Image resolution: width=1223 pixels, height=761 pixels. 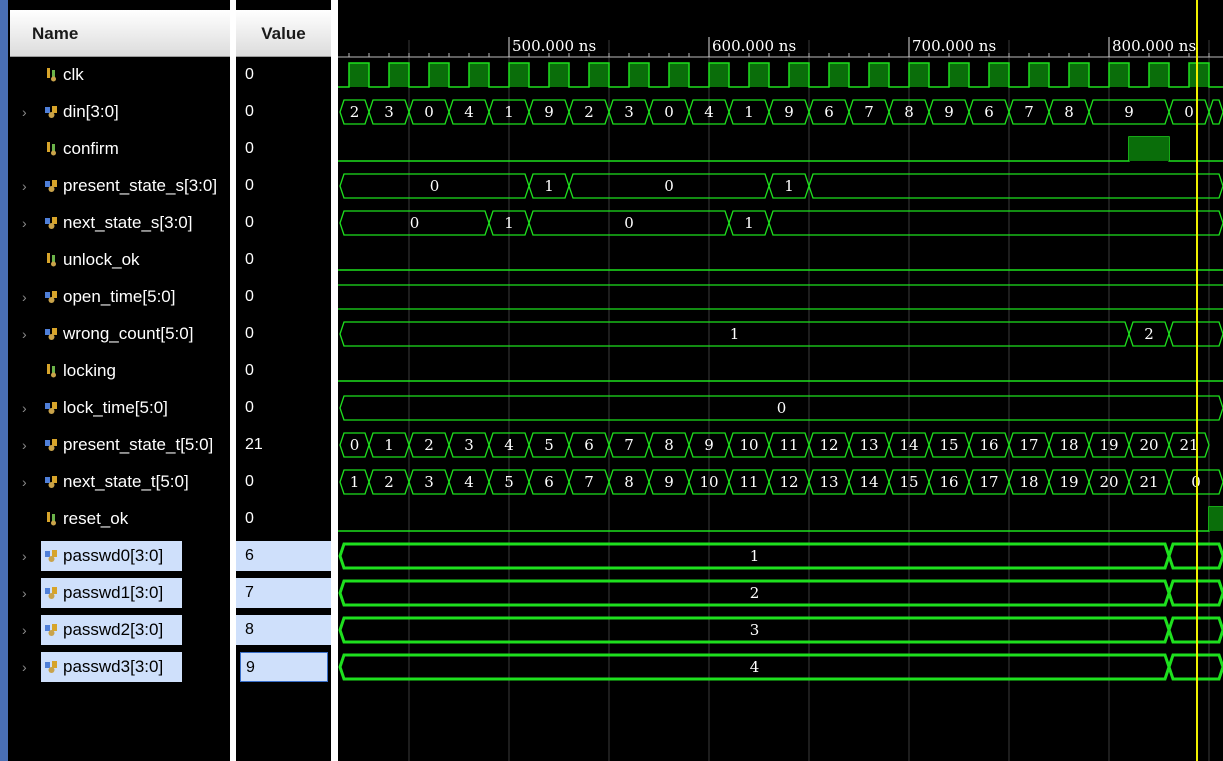 What do you see at coordinates (119, 593) in the screenshot?
I see `signal-row: › passwd1[3:0]` at bounding box center [119, 593].